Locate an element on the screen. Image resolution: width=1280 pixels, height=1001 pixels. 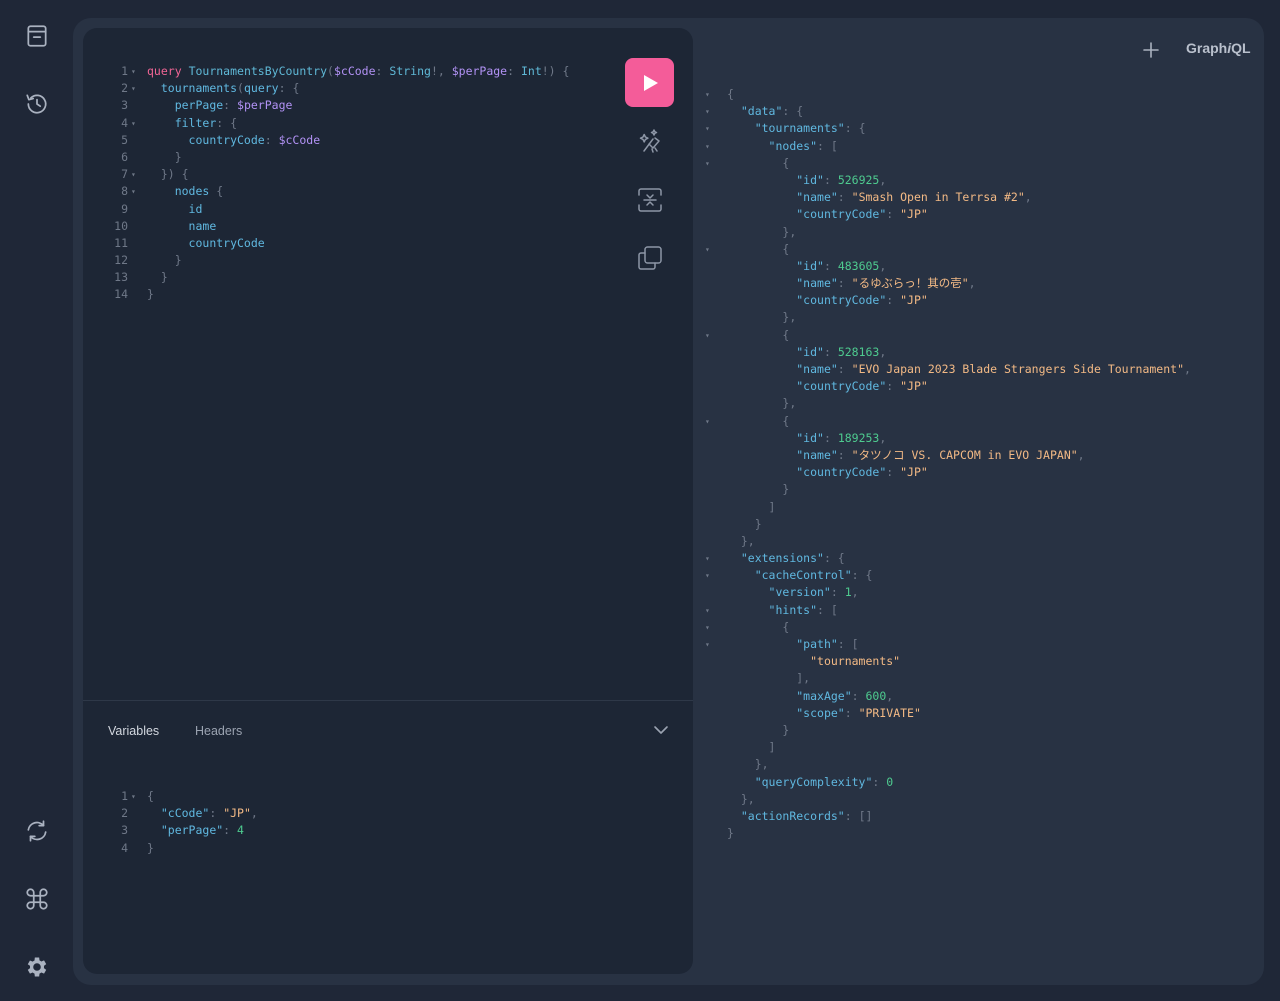
code-line: 14} is located at coordinates (326, 294).